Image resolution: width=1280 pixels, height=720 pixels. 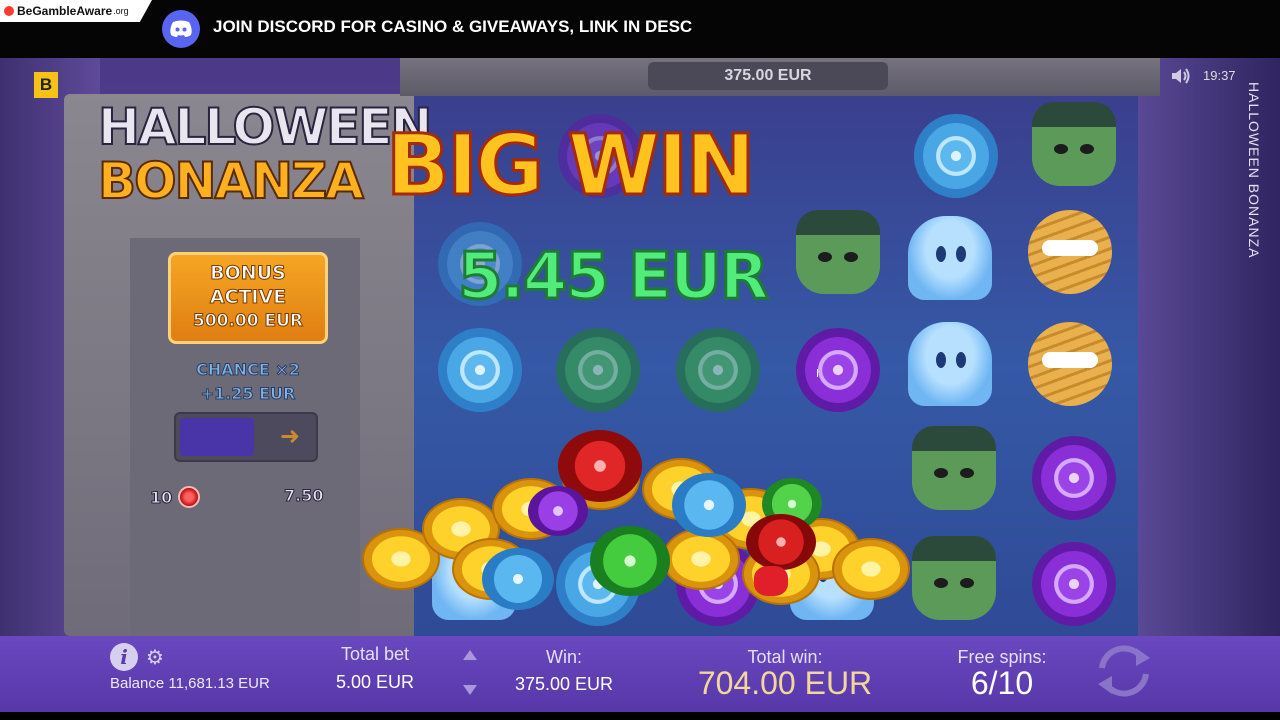 What do you see at coordinates (46, 85) in the screenshot?
I see `corner-logo: B` at bounding box center [46, 85].